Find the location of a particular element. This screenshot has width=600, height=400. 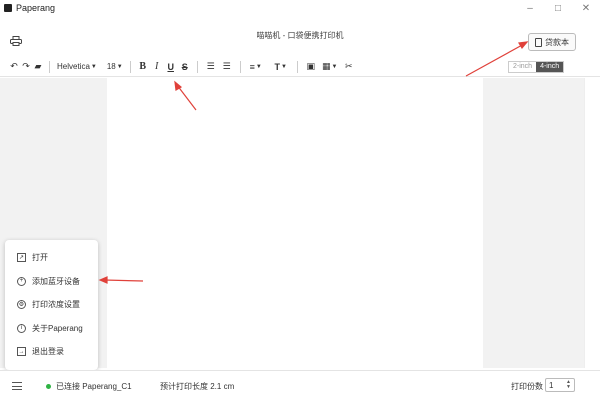

copies-stepper: 1 ▲ ▼ is located at coordinates (560, 385).